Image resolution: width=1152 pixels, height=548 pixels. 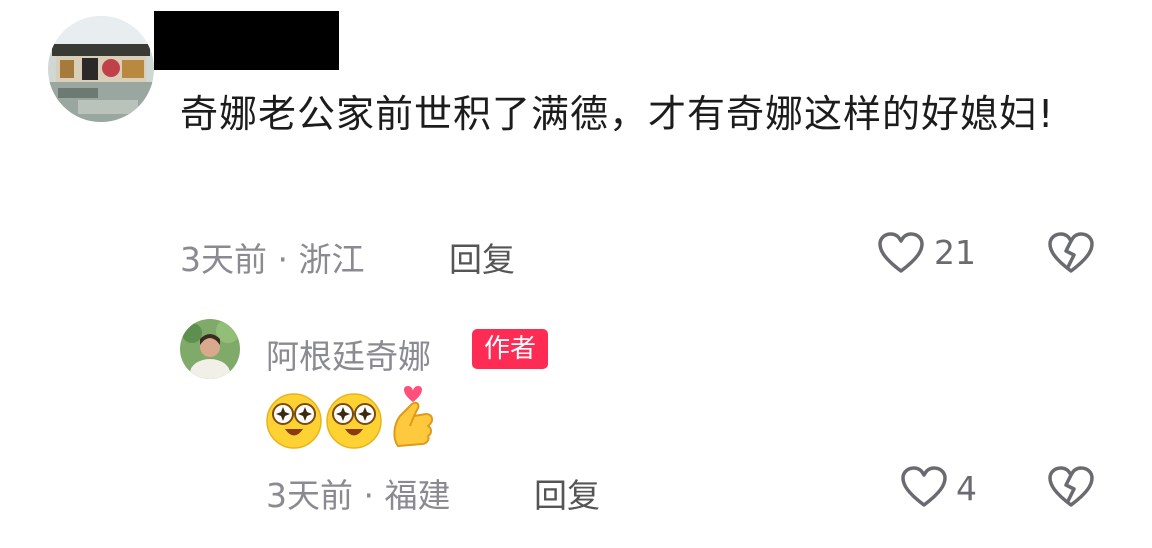 I want to click on comment-time-location: 3天前 · 浙江, so click(x=272, y=259).